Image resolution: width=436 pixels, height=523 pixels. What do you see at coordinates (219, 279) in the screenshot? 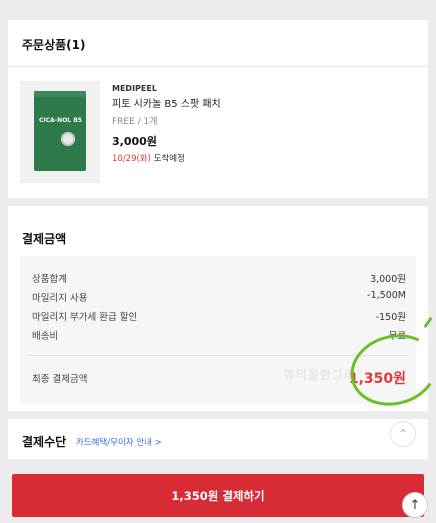
I see `summary-row-subtotal: 상품합계 3,000원` at bounding box center [219, 279].